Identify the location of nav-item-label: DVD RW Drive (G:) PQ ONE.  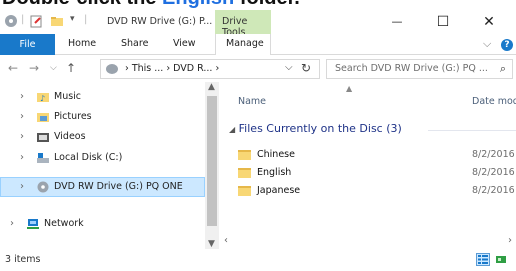
(118, 186).